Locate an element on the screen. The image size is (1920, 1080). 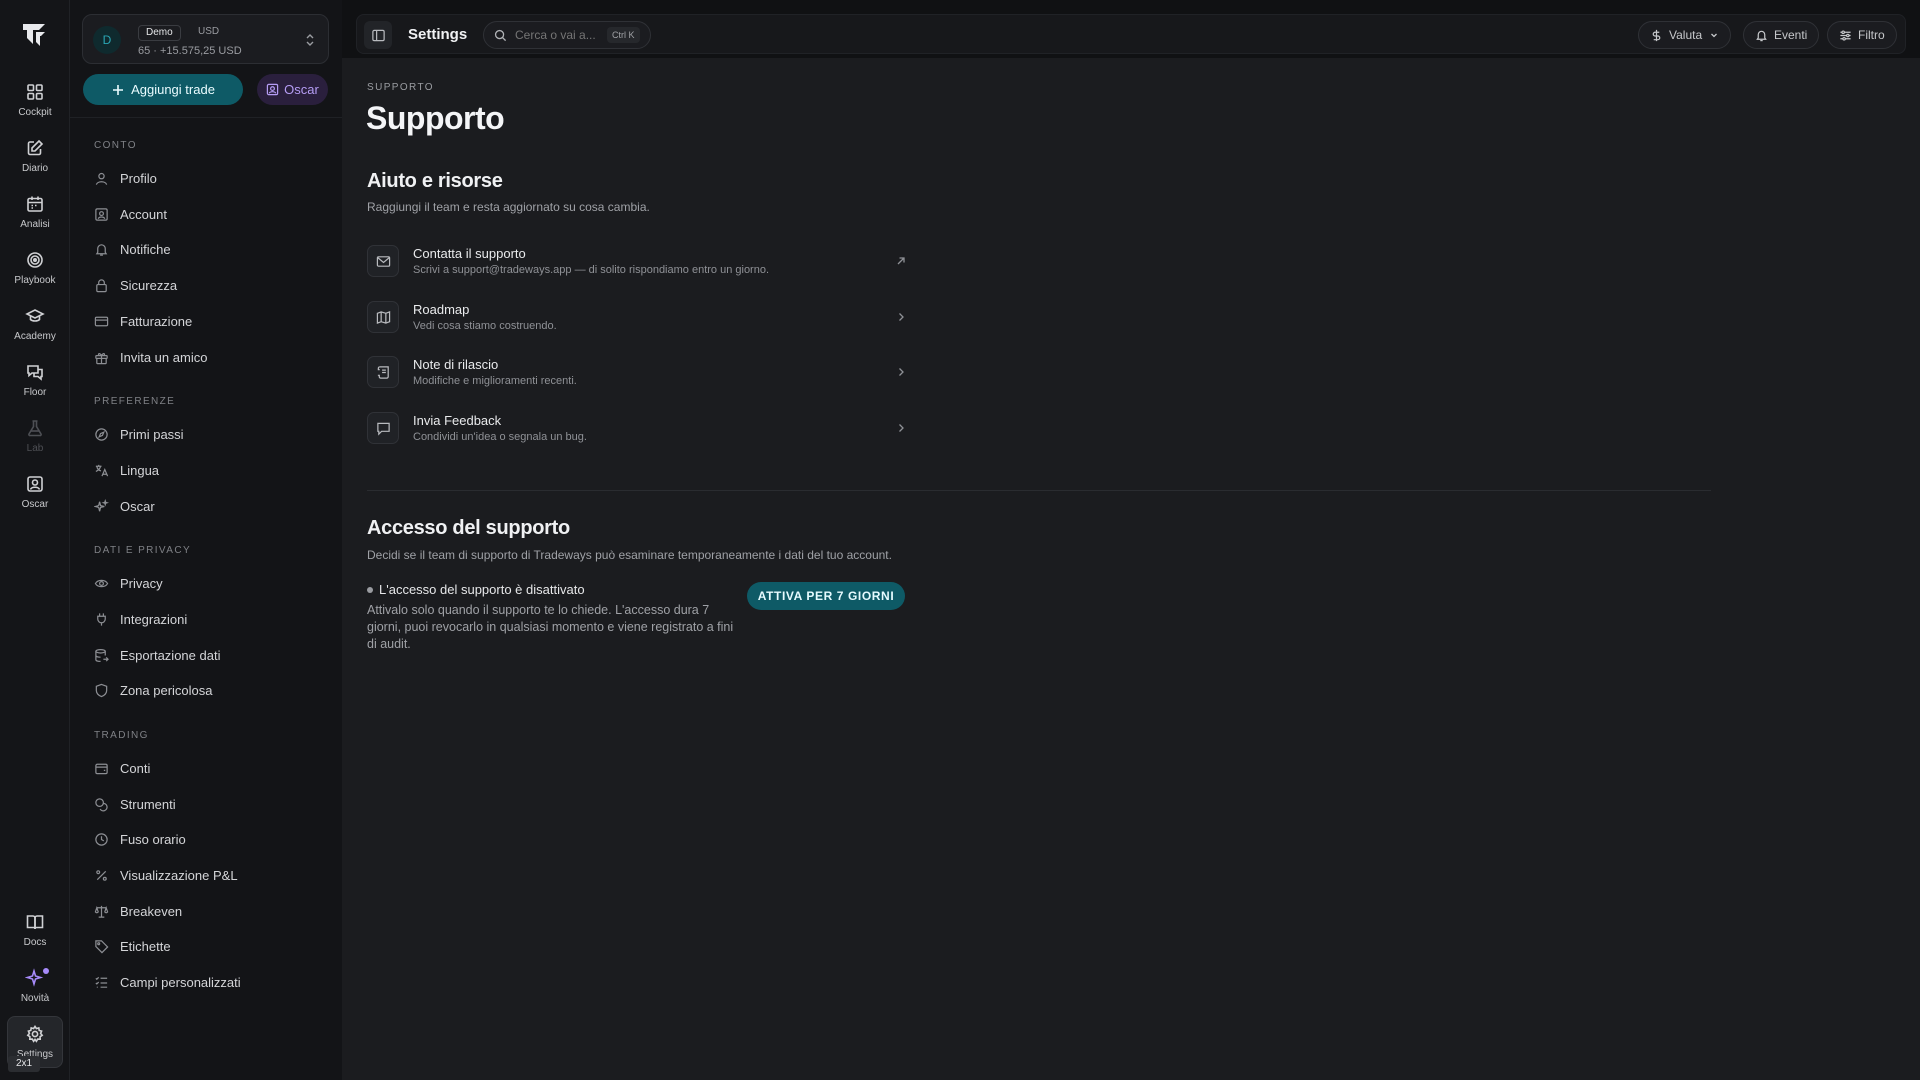
resource-roadmap: Roadmap Vedi cosa stiamo costruendo. is located at coordinates (637, 317).